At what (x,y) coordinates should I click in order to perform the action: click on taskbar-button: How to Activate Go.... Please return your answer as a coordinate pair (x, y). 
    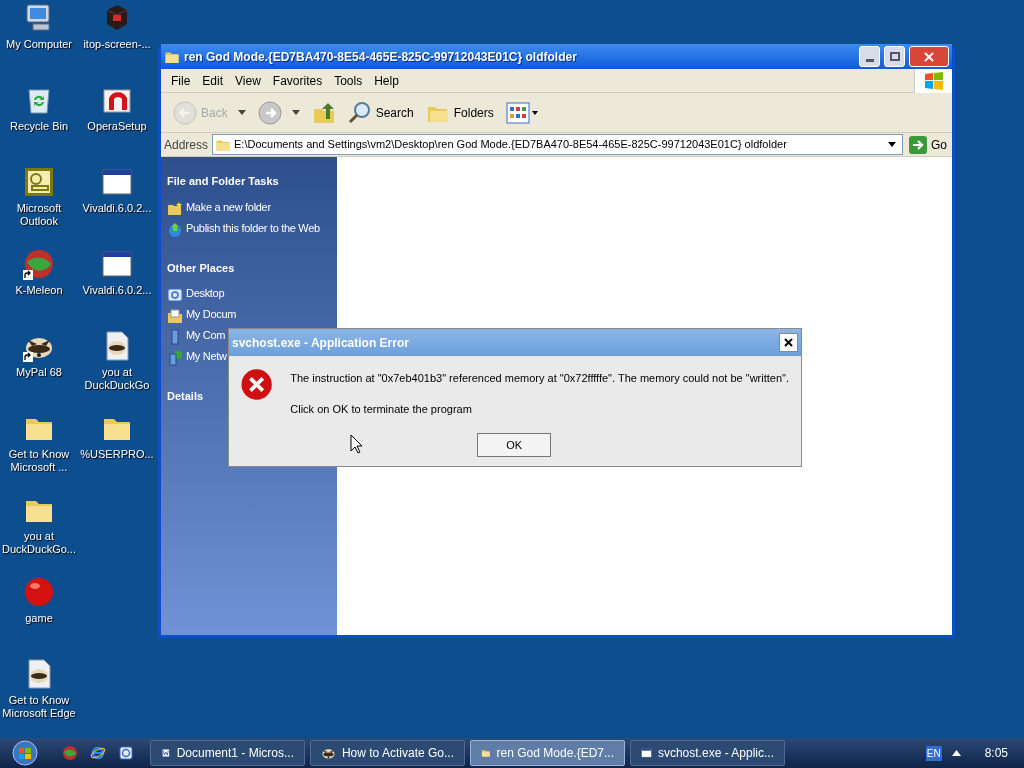
    Looking at the image, I should click on (387, 753).